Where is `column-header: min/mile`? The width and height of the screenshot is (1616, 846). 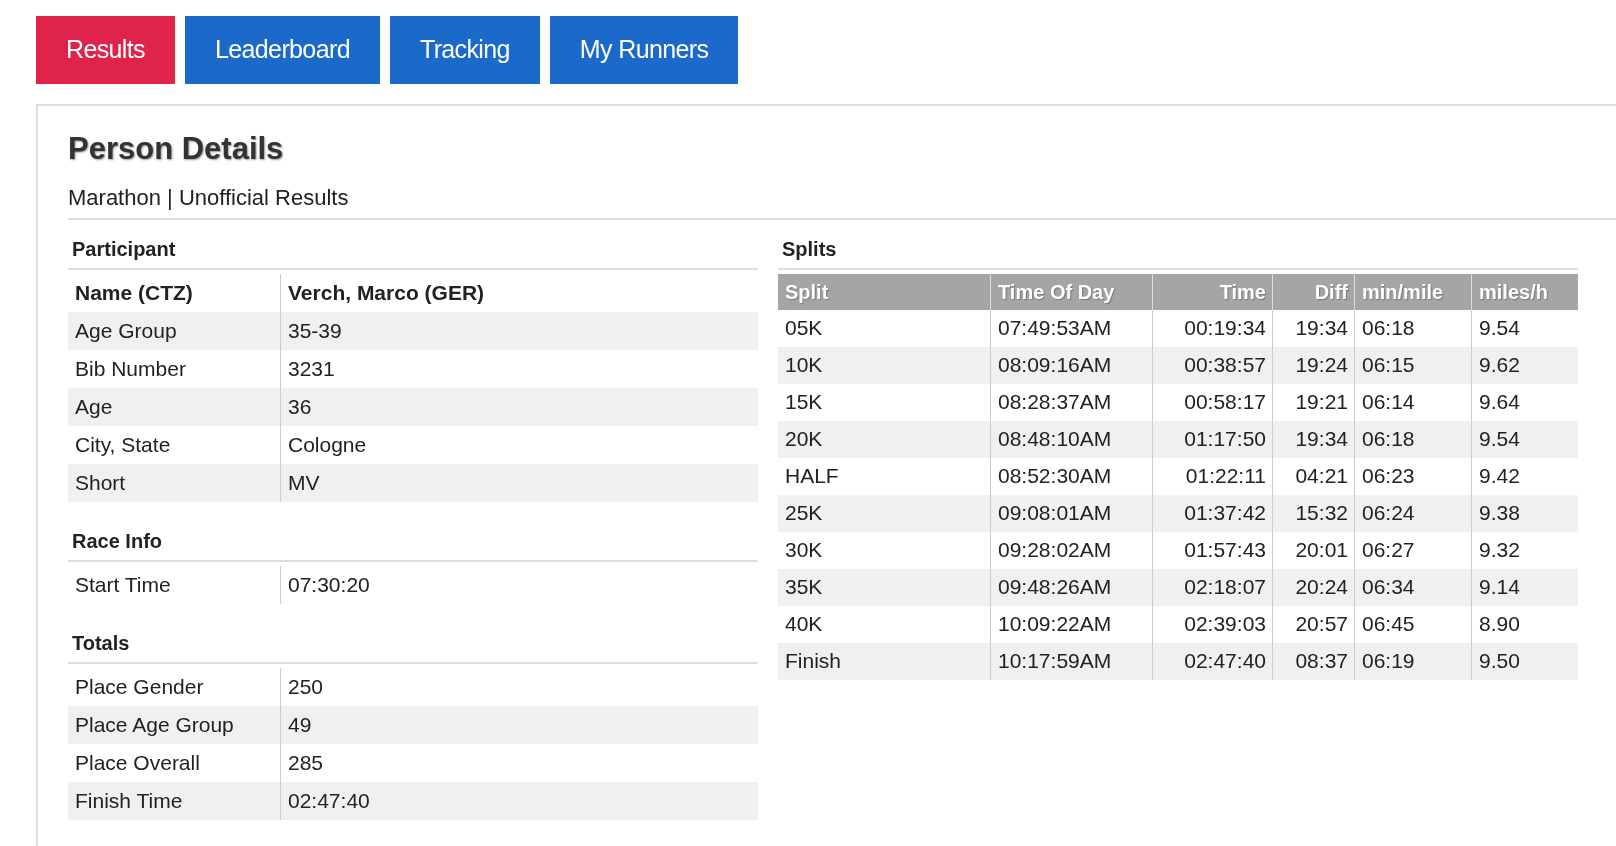
column-header: min/mile is located at coordinates (1413, 291).